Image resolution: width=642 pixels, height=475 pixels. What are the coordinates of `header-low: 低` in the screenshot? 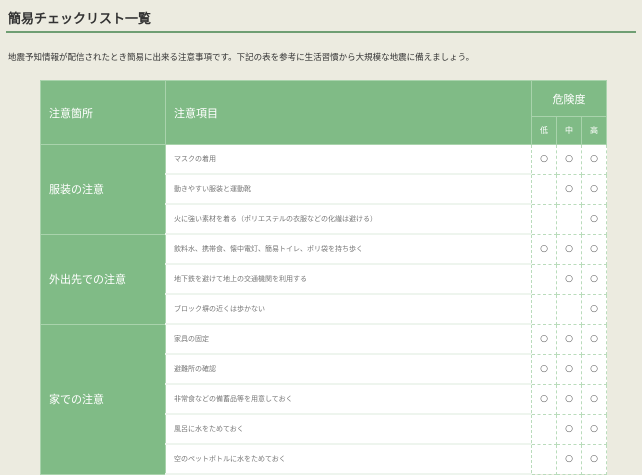 It's located at (544, 130).